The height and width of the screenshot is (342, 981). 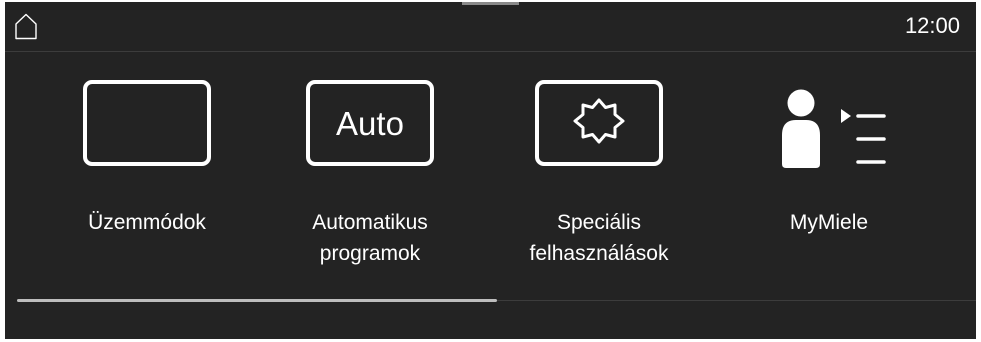 I want to click on clock: 12:00, so click(x=932, y=25).